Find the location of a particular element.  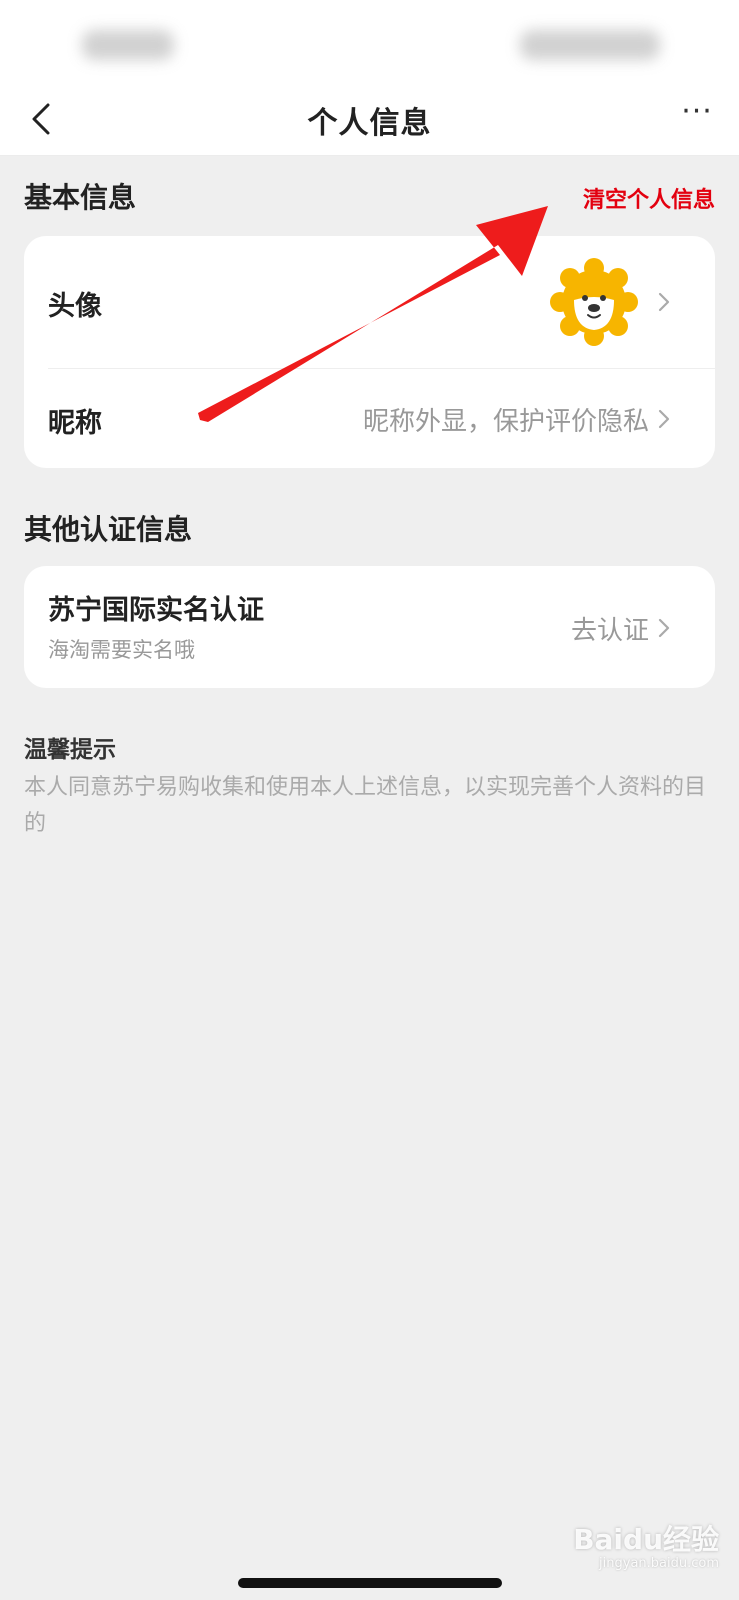

home-indicator is located at coordinates (370, 1583).